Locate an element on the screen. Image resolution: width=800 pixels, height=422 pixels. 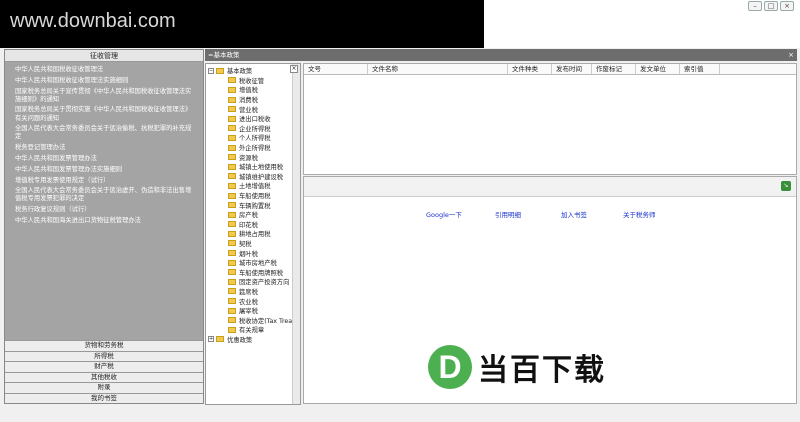
tree-node: 车辆购置税 is located at coordinates (254, 205).